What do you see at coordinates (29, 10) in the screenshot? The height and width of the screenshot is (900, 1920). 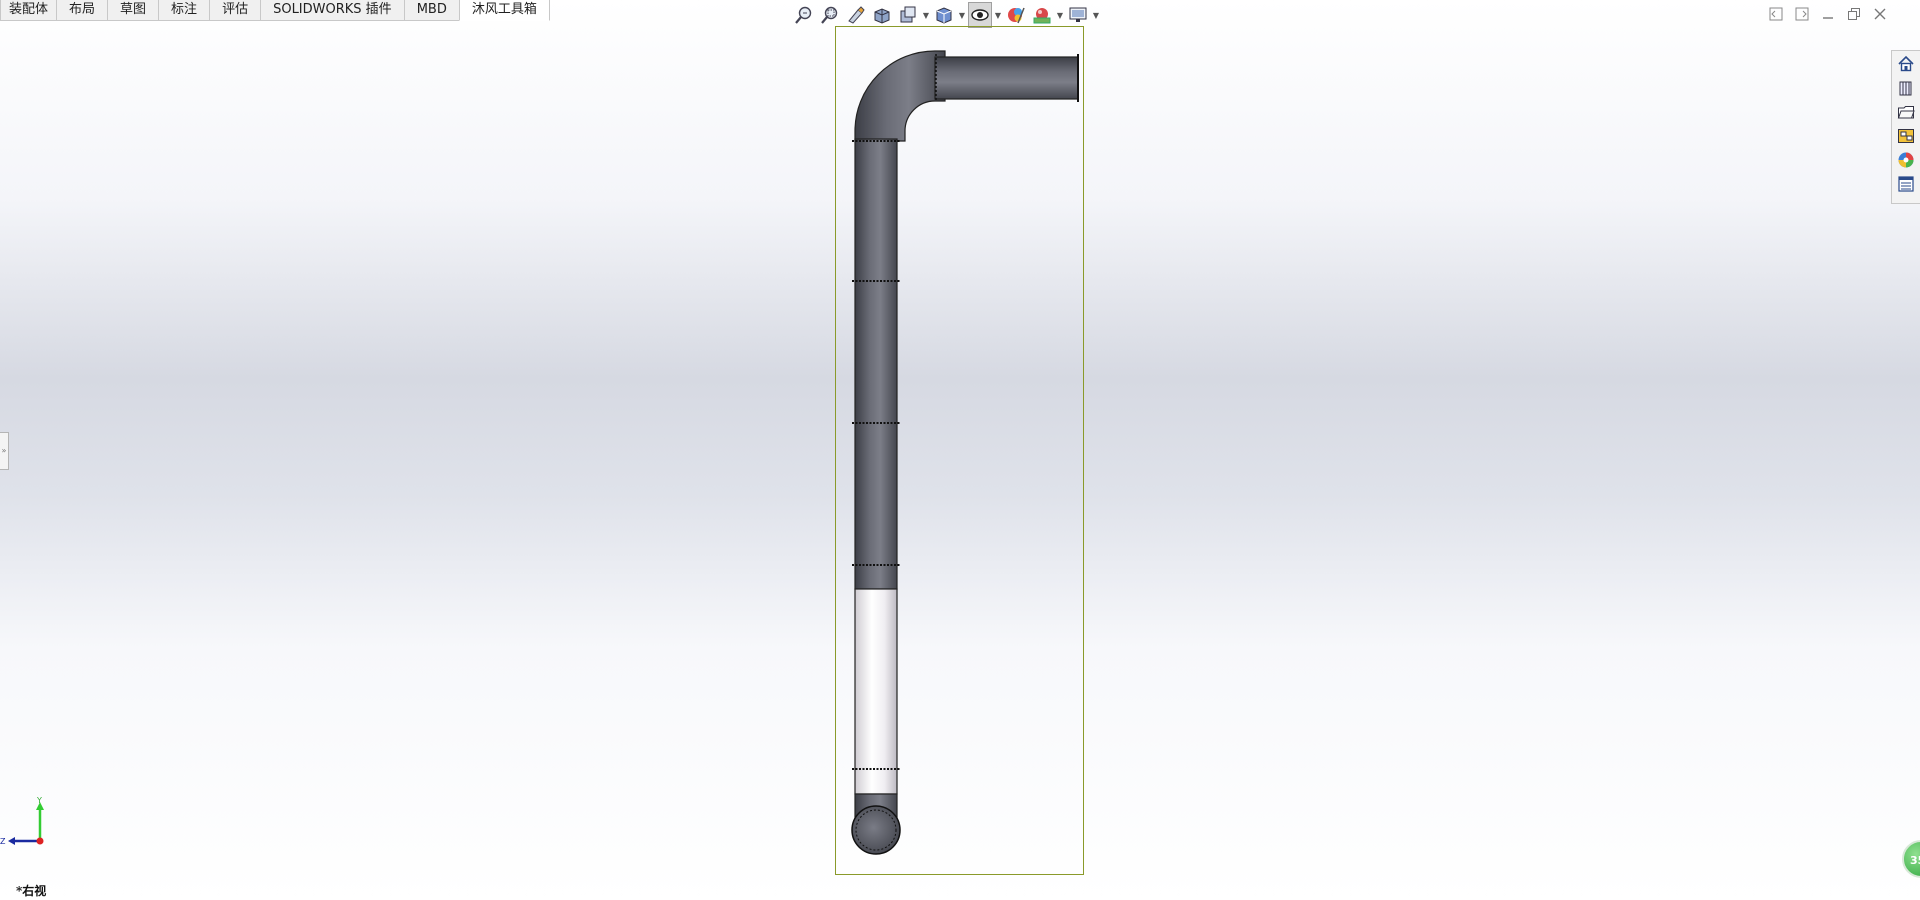 I see `tab-assembly: 装配体` at bounding box center [29, 10].